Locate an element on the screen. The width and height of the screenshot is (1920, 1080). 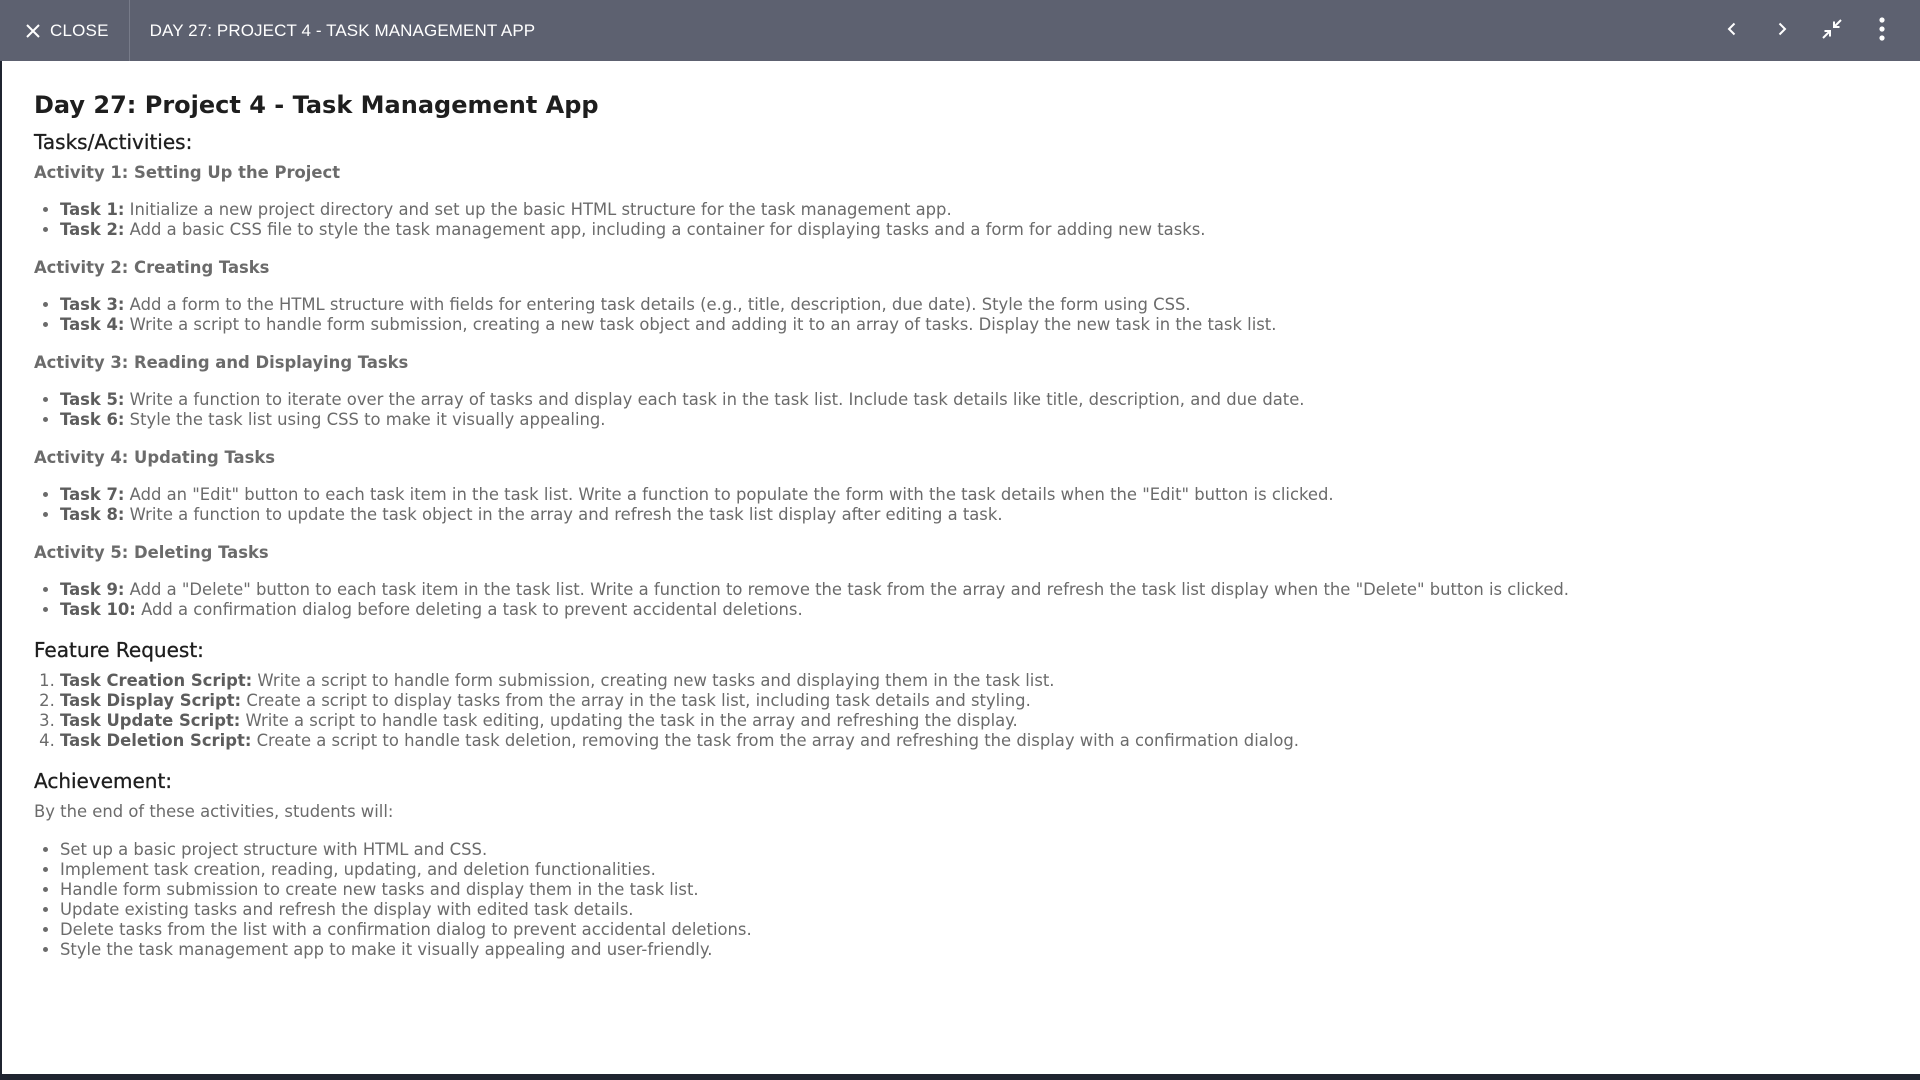
more-options-button is located at coordinates (1882, 31).